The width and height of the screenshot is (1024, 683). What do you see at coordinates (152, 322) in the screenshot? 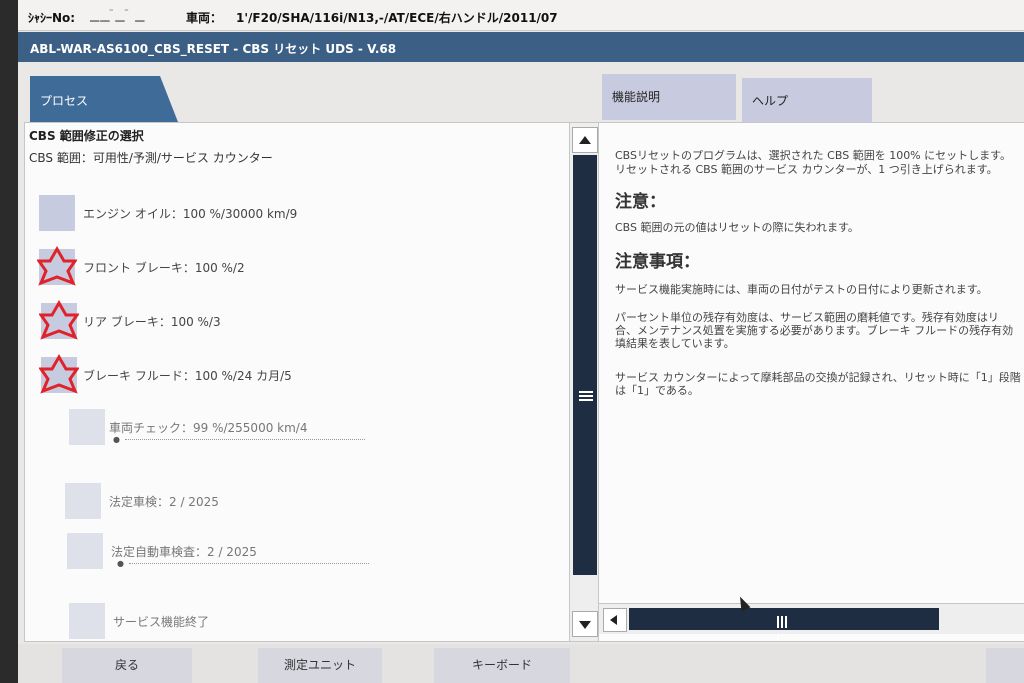
I see `cbs-item-label: リア ブレーキ：100 %/3` at bounding box center [152, 322].